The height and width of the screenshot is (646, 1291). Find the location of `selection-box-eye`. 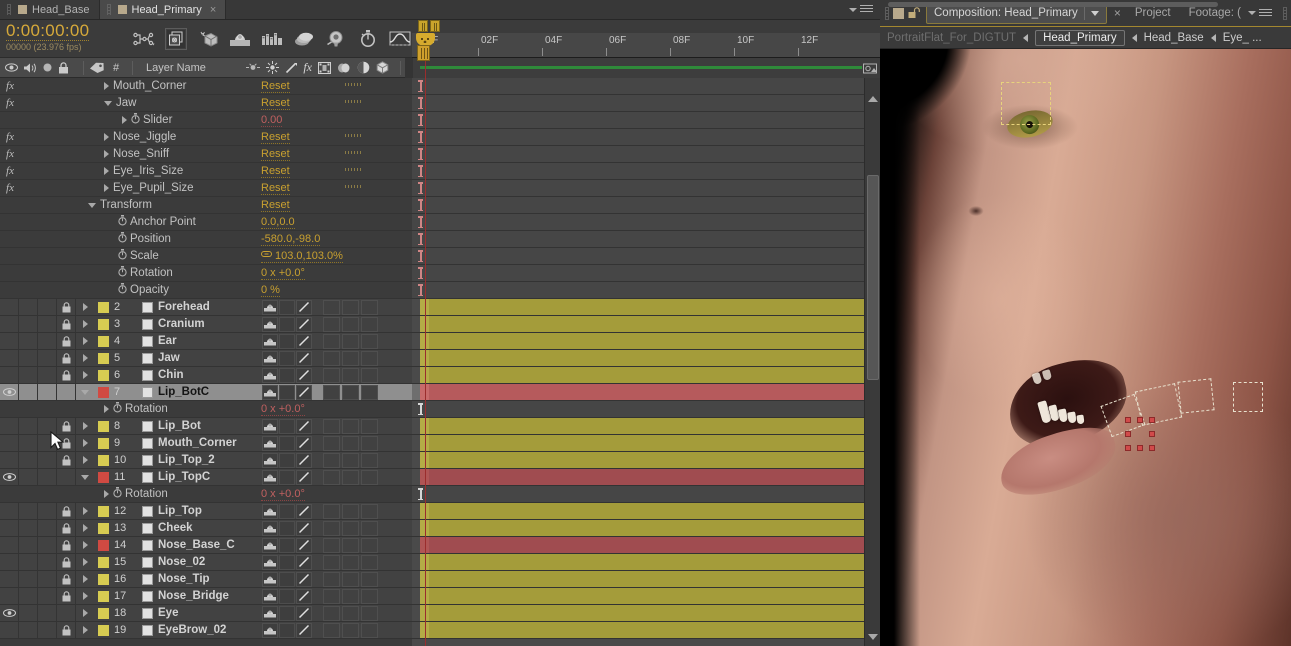

selection-box-eye is located at coordinates (1026, 103).